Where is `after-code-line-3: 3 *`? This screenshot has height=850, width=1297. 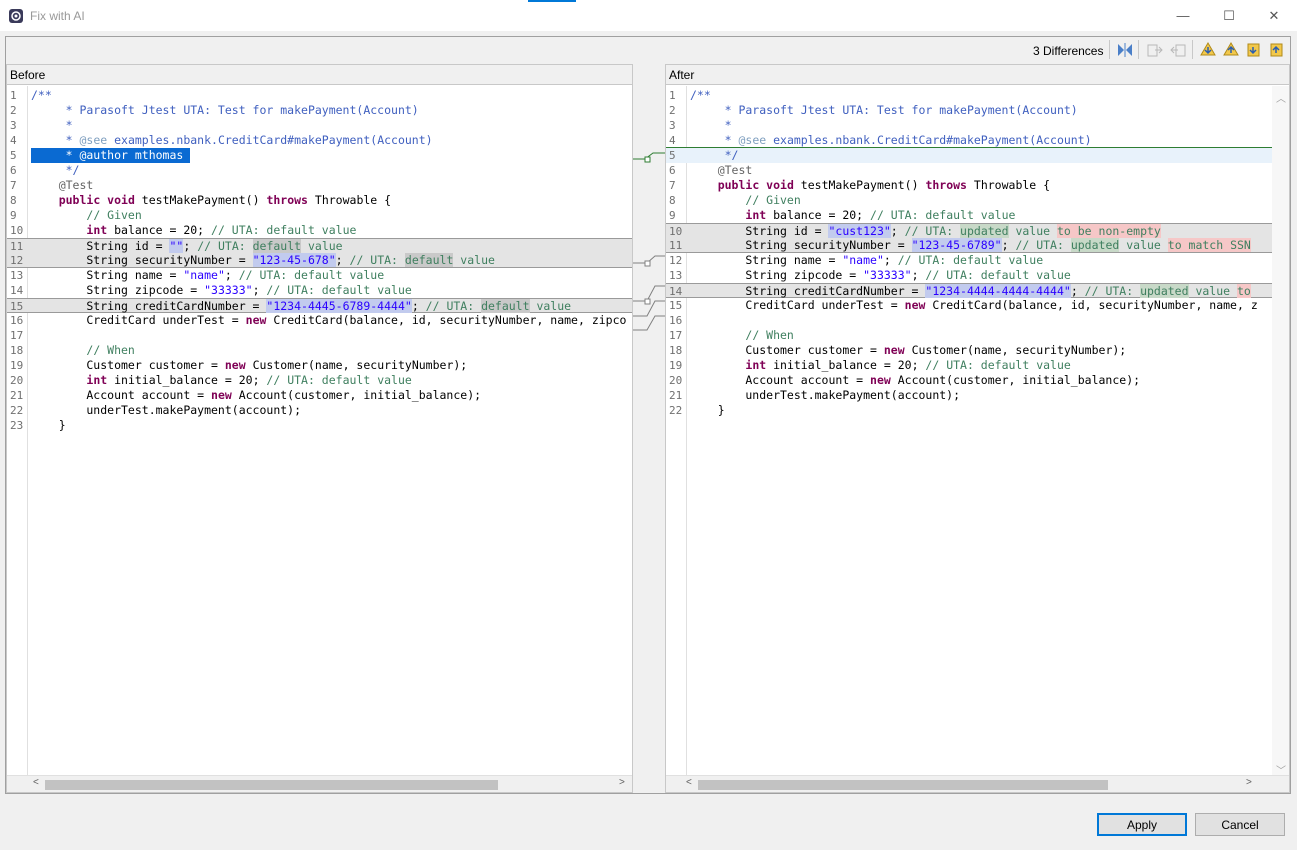 after-code-line-3: 3 * is located at coordinates (969, 125).